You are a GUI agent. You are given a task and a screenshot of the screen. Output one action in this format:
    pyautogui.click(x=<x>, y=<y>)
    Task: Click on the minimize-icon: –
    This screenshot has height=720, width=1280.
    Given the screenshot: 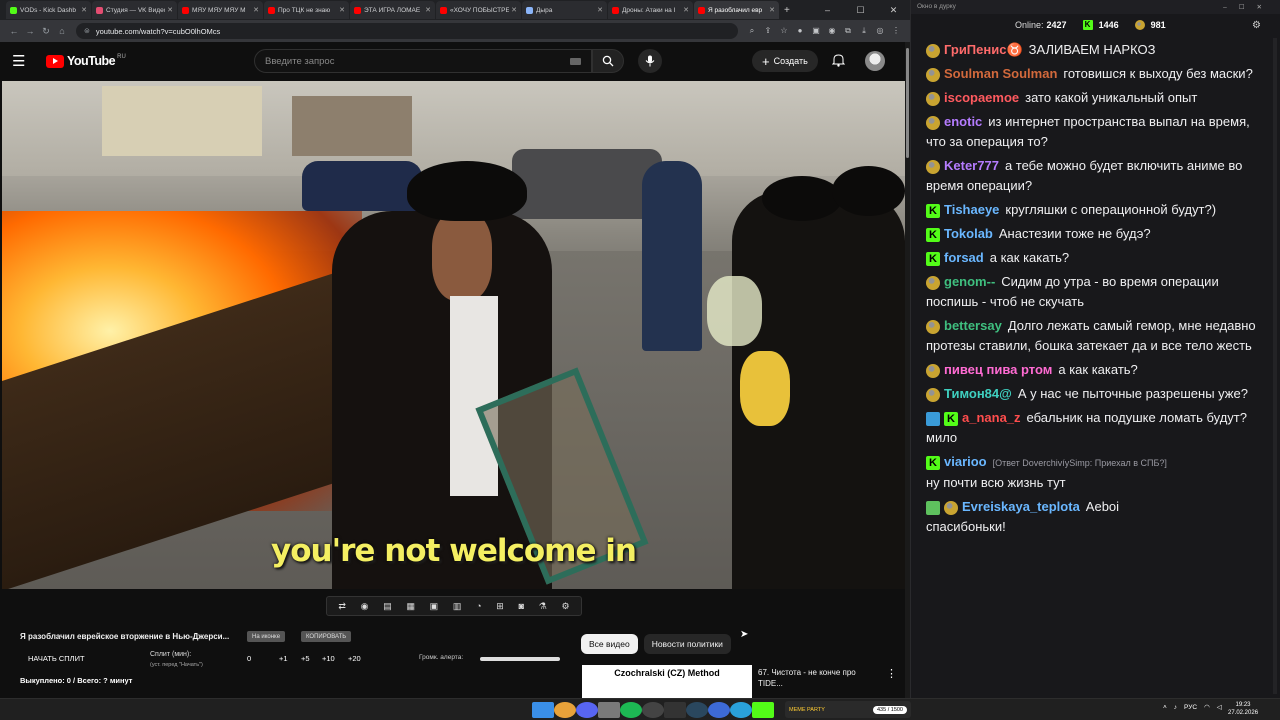 What is the action you would take?
    pyautogui.click(x=827, y=10)
    